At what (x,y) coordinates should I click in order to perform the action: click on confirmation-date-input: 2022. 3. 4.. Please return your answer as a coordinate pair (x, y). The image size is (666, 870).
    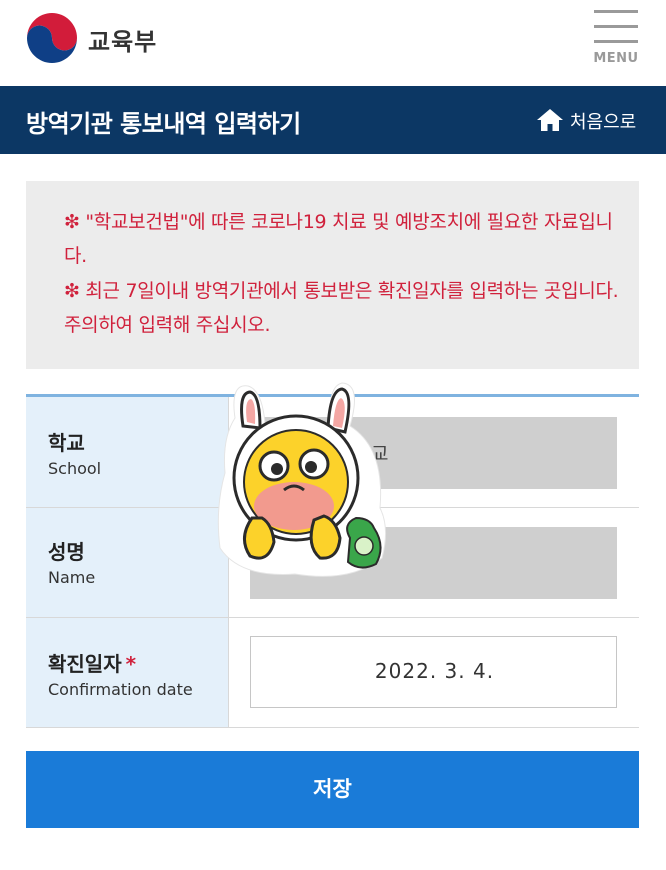
    Looking at the image, I should click on (433, 672).